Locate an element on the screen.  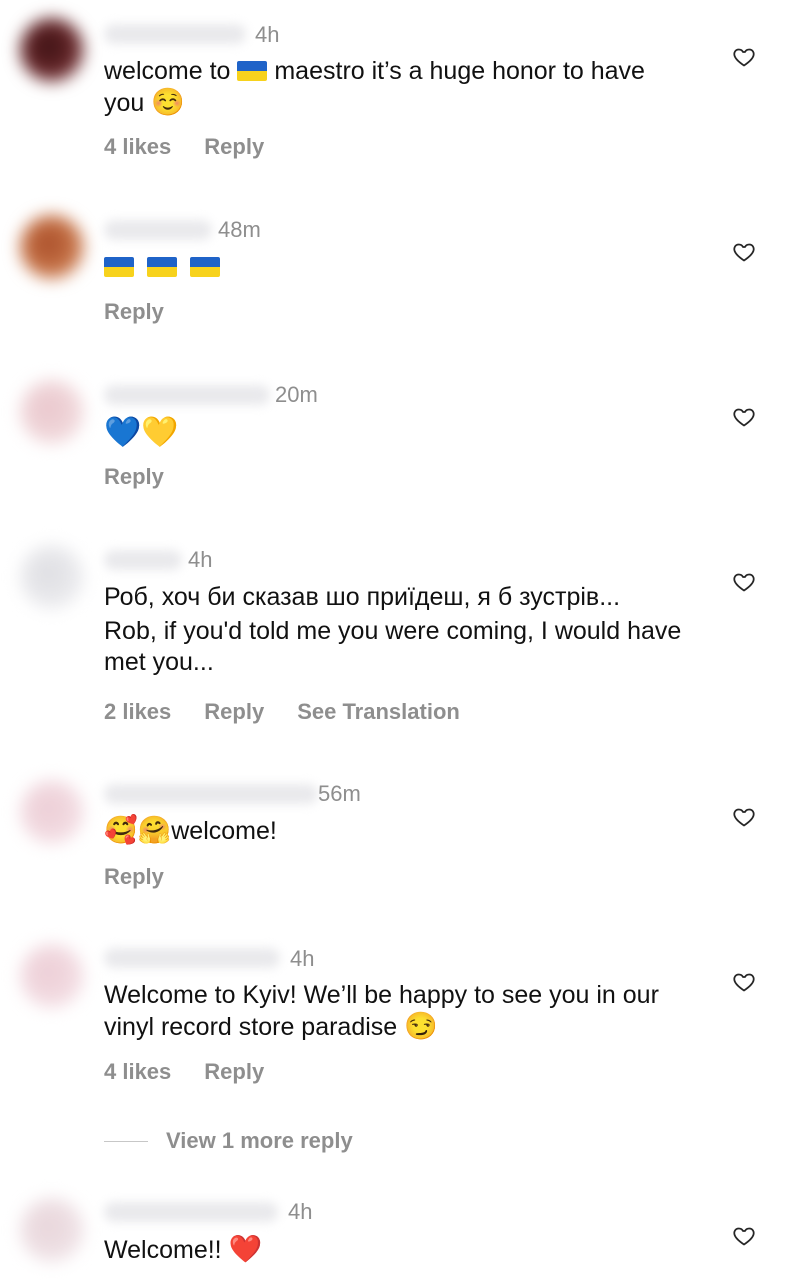
comment-text is located at coordinates (404, 267).